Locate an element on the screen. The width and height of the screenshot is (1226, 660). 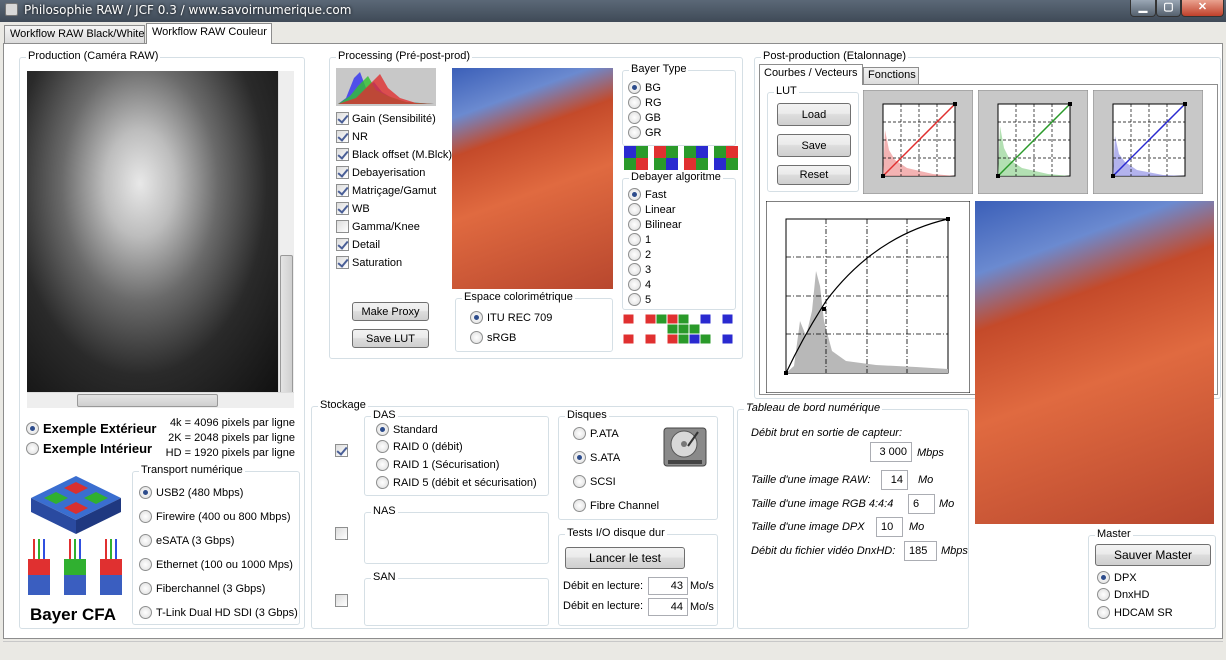
check-detail-box is located at coordinates (342, 244).